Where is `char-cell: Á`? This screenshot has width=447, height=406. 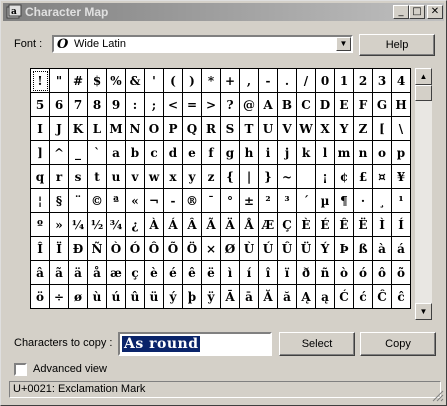
char-cell: Á is located at coordinates (173, 225).